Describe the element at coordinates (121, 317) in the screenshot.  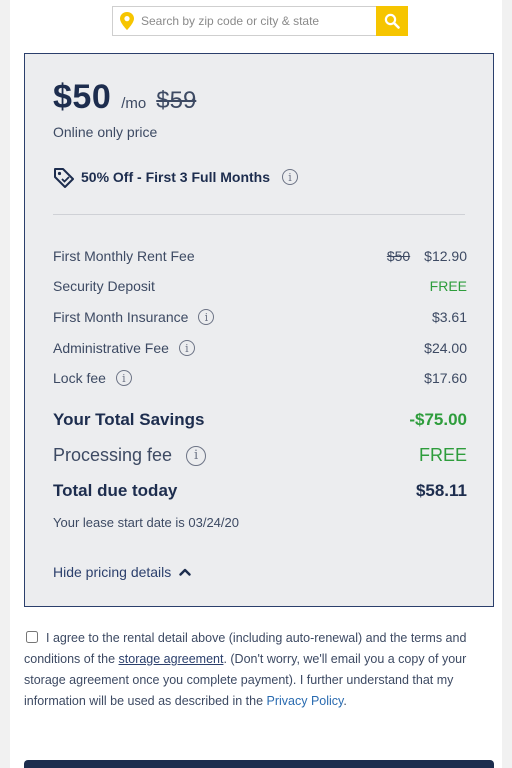
I see `fee-label: First Month Insurance` at that location.